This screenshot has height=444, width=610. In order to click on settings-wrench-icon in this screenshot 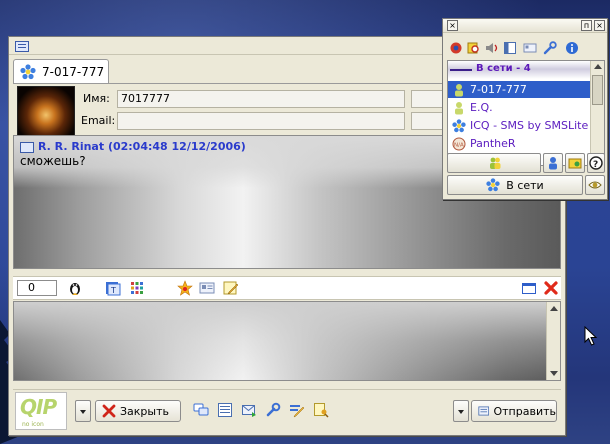, I will do `click(273, 410)`.